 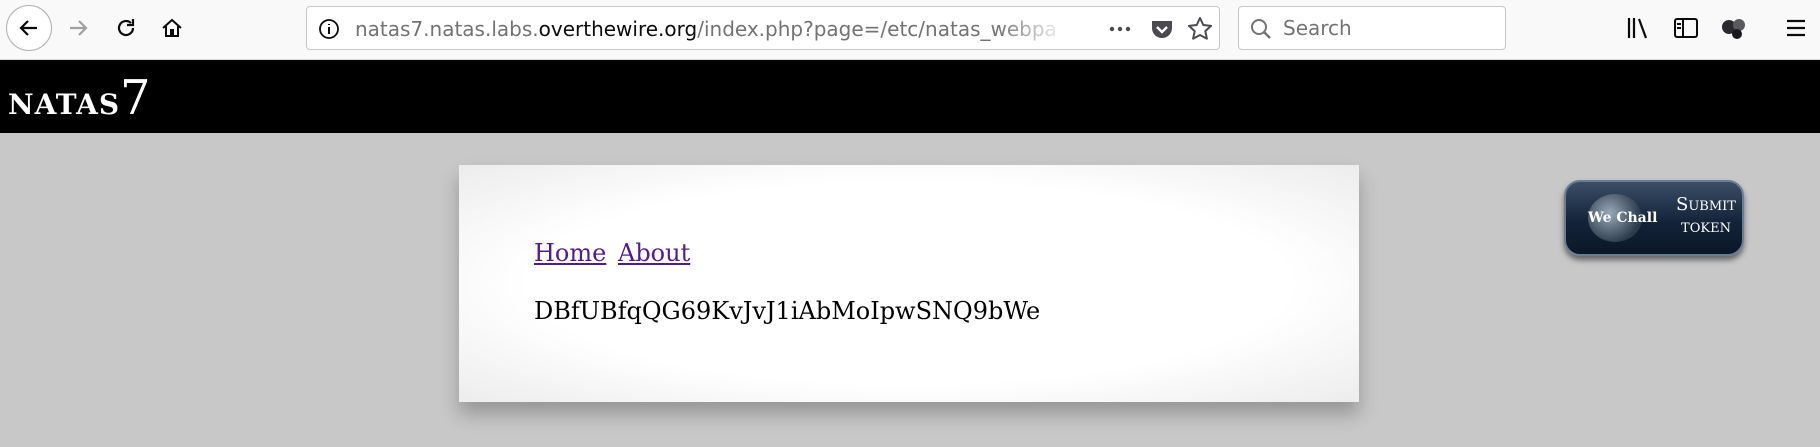 What do you see at coordinates (618, 29) in the screenshot?
I see `url-host: overthewire.org` at bounding box center [618, 29].